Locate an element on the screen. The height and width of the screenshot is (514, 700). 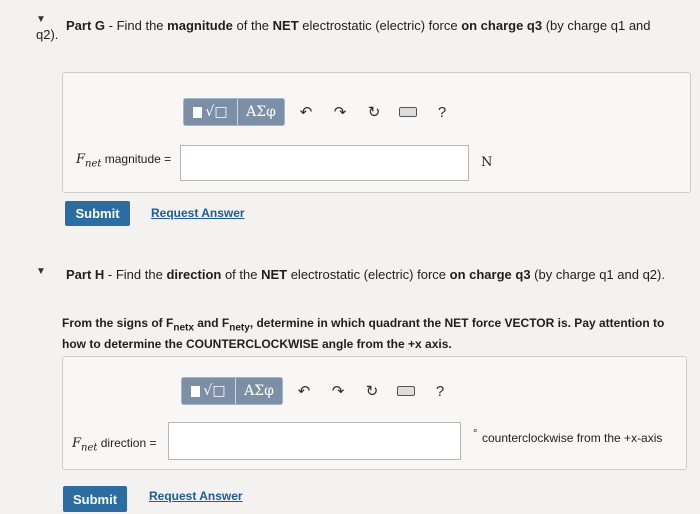
fnet-magnitude-label: Fnet magnitude = is located at coordinates (124, 161).